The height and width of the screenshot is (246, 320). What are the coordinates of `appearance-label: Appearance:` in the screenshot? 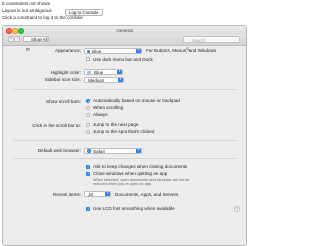 It's located at (67, 50).